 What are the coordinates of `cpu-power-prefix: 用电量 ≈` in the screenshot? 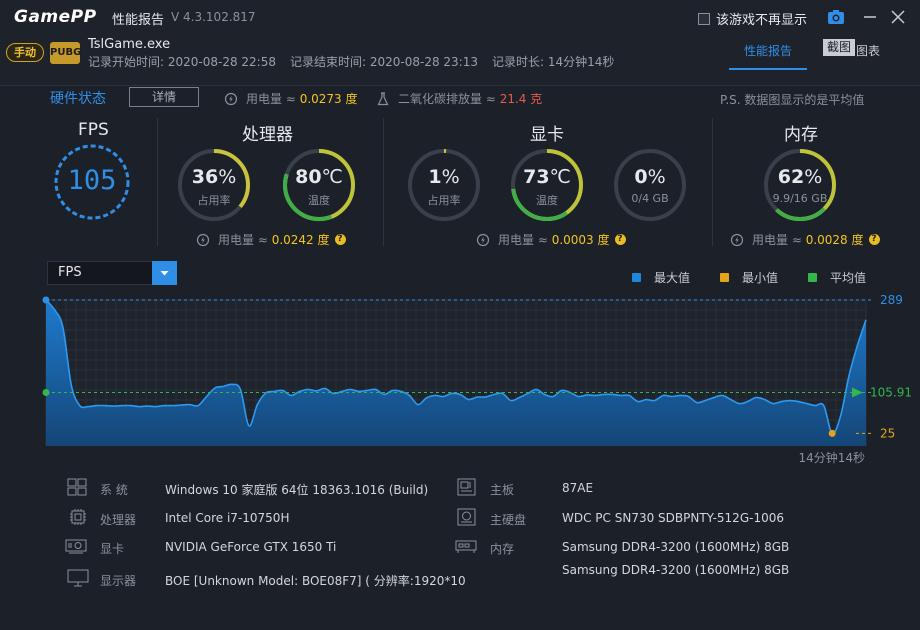 It's located at (243, 240).